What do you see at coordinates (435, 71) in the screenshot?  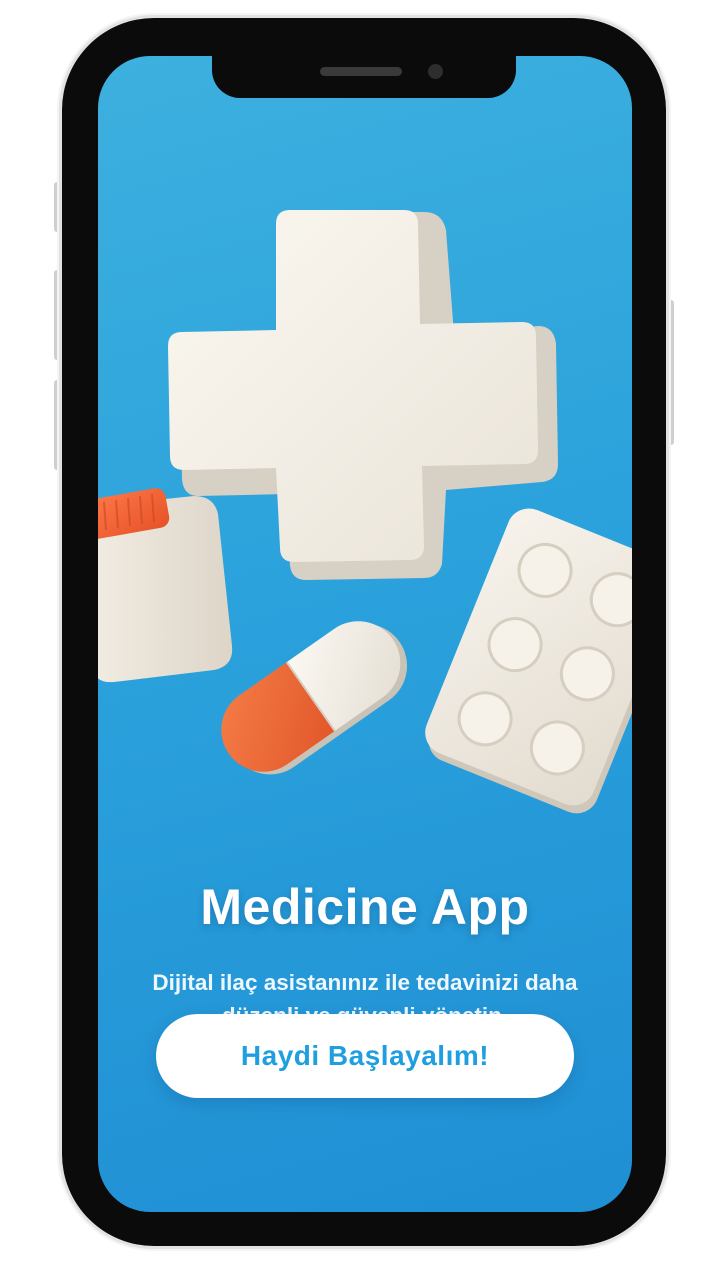 I see `front-camera` at bounding box center [435, 71].